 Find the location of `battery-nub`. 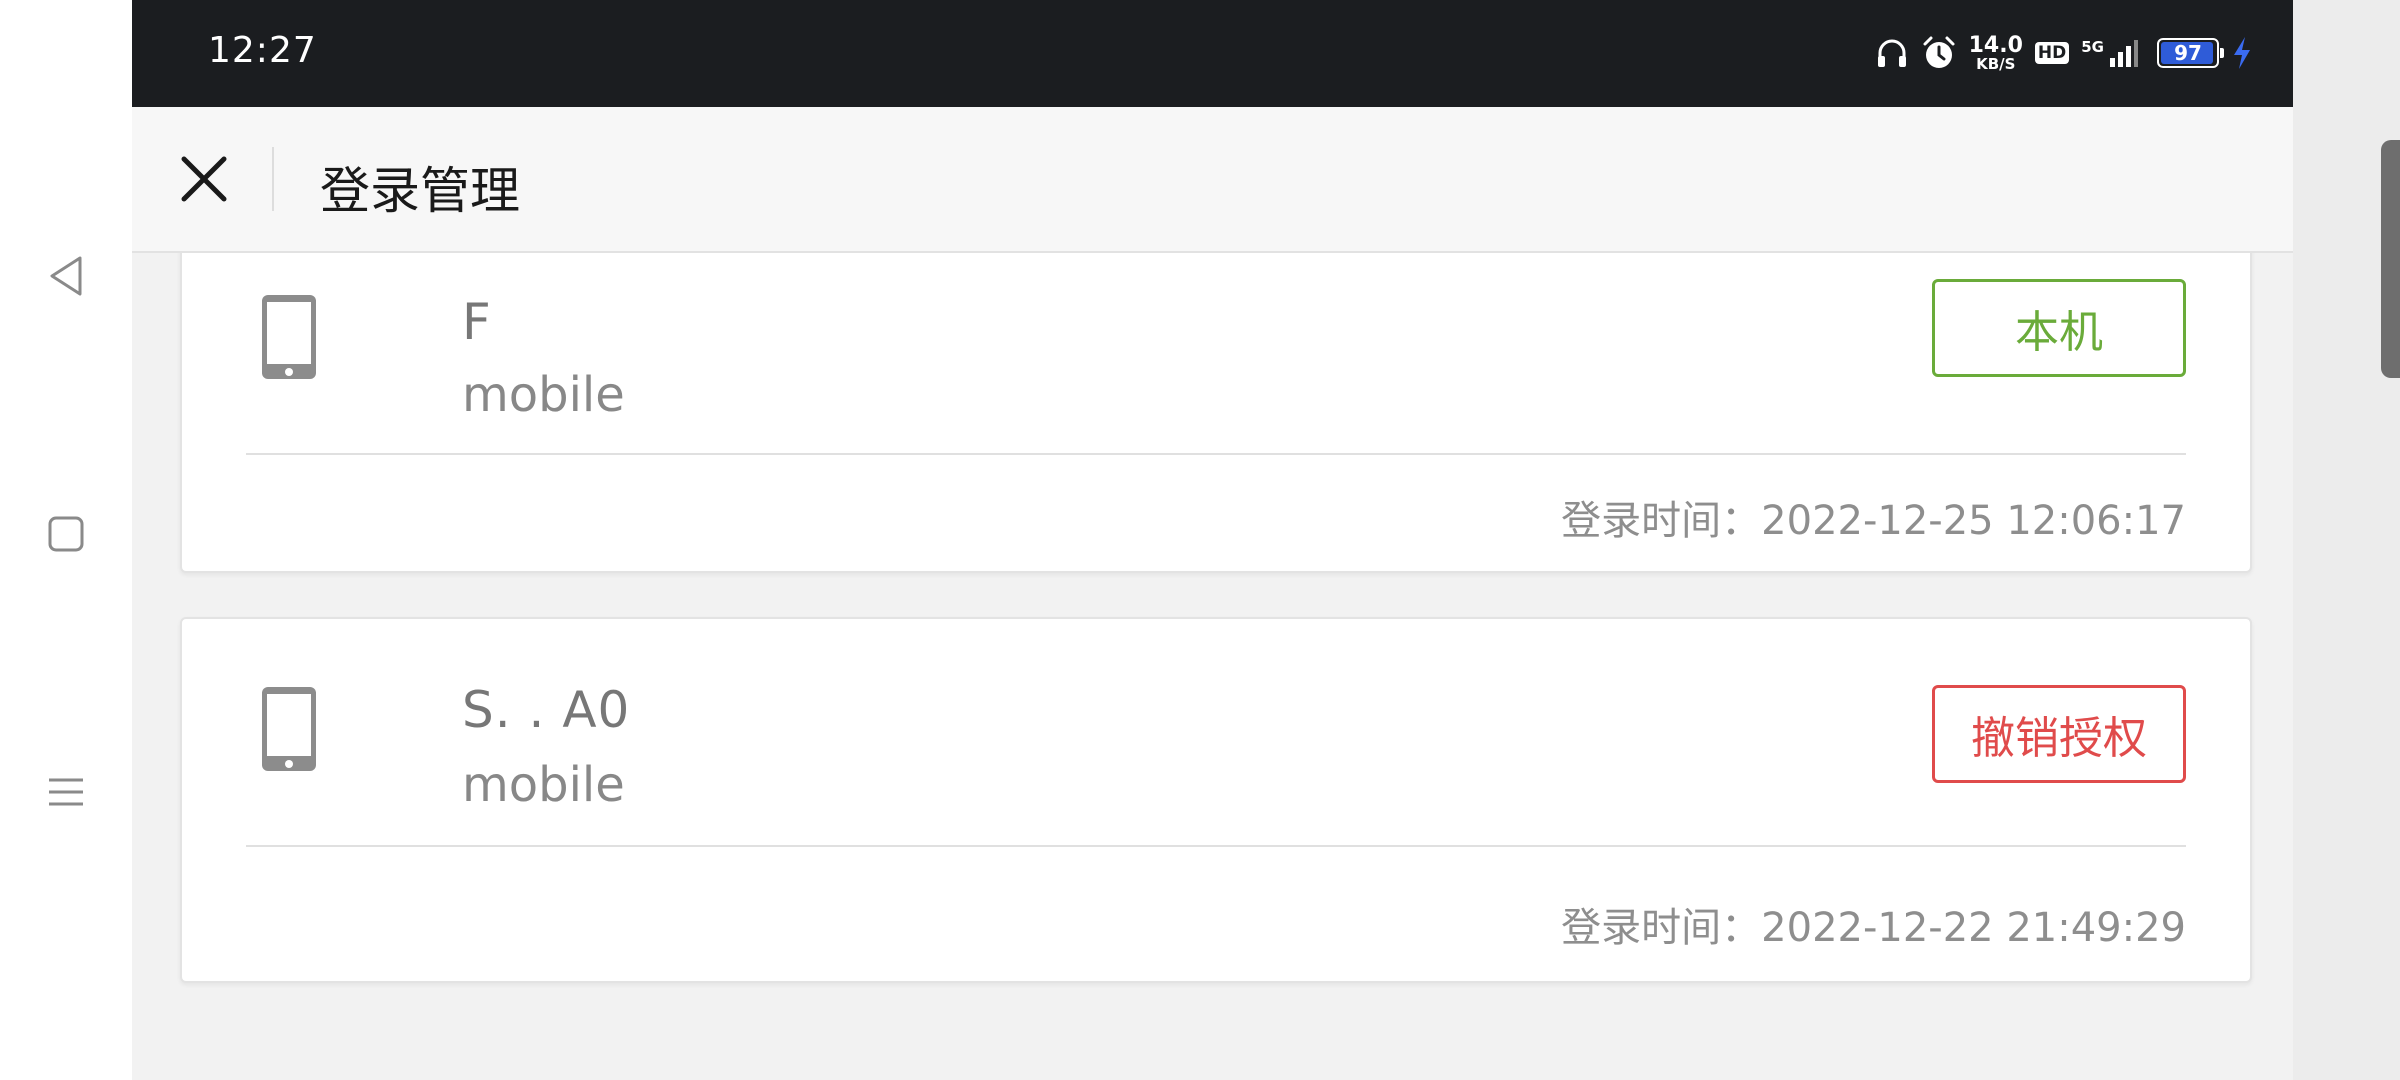

battery-nub is located at coordinates (2222, 53).